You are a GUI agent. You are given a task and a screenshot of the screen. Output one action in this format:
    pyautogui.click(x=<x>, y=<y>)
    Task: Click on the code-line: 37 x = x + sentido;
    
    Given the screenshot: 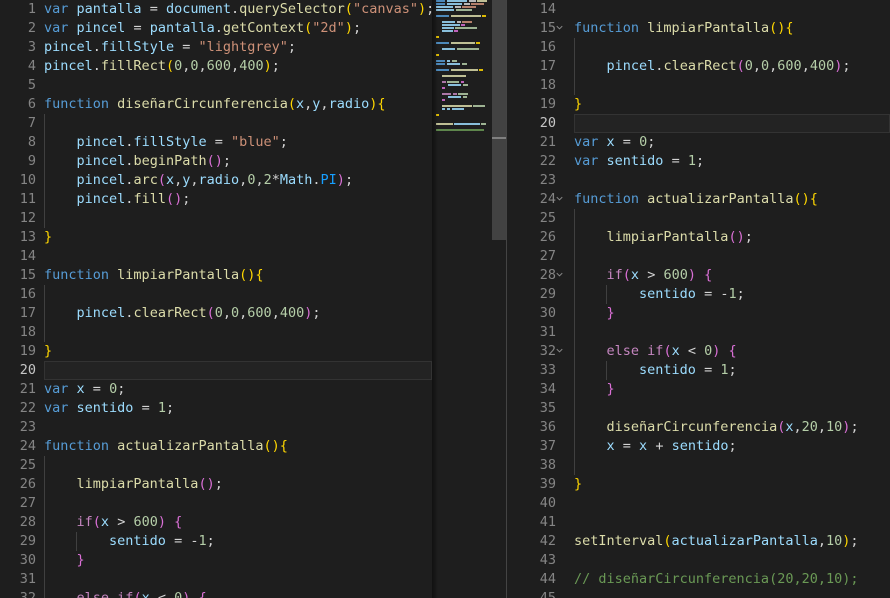 What is the action you would take?
    pyautogui.click(x=698, y=446)
    